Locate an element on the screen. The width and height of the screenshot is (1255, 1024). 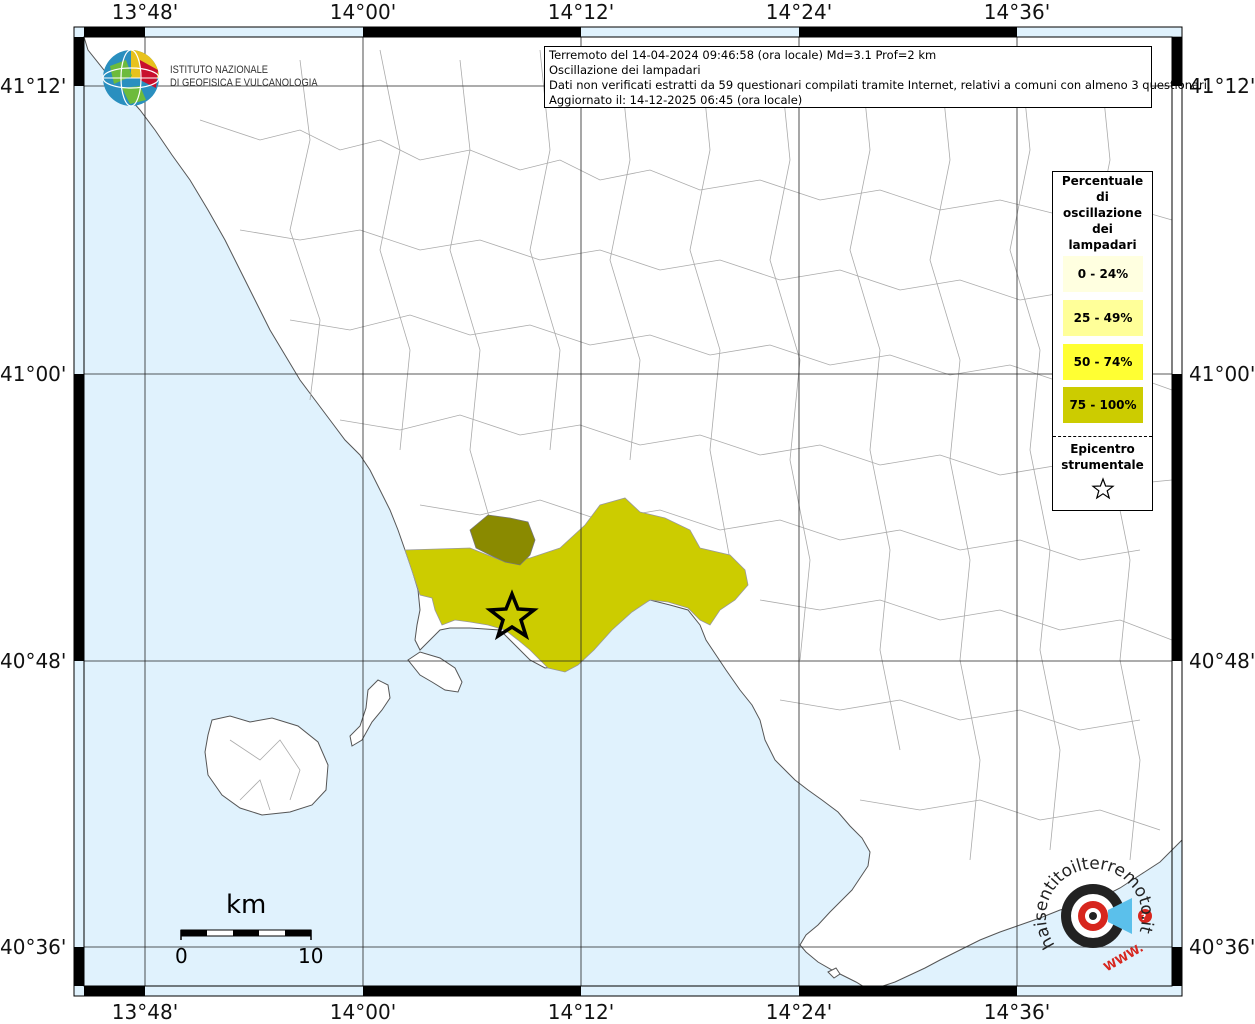
legend-epicenter-line: Epicentro is located at coordinates (1102, 449).